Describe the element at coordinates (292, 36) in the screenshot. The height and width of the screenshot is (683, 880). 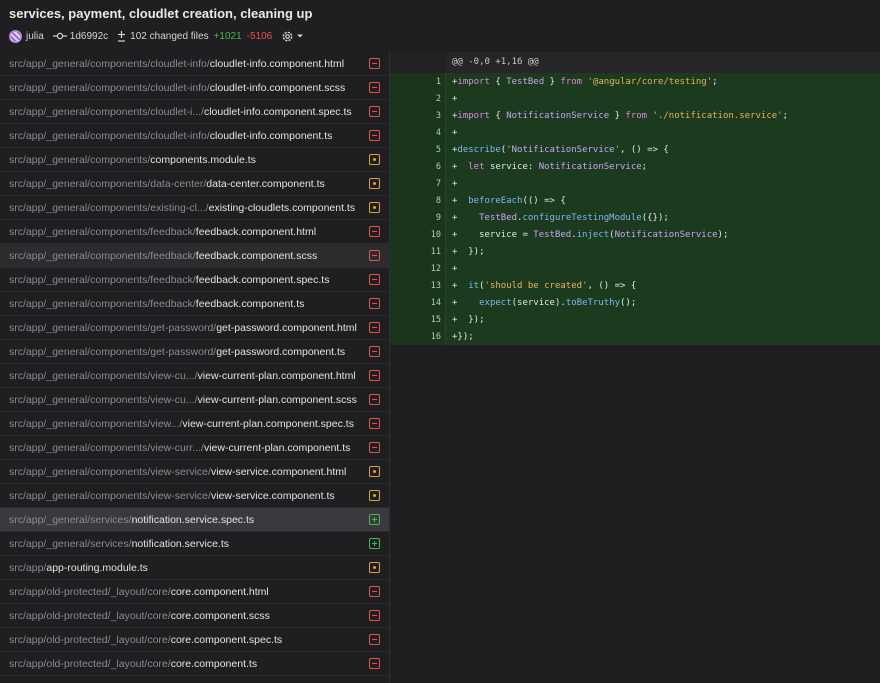
I see `settings-menu-button` at that location.